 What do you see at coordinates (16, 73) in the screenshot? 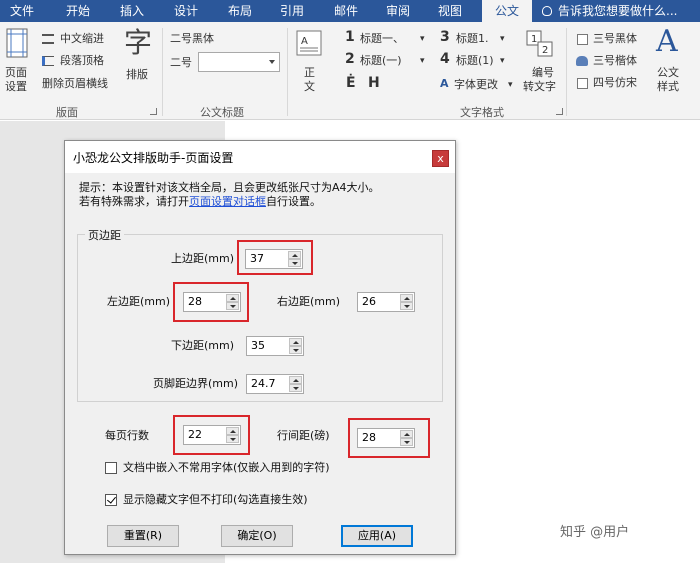
I see `page-setup-button: 页面` at bounding box center [16, 73].